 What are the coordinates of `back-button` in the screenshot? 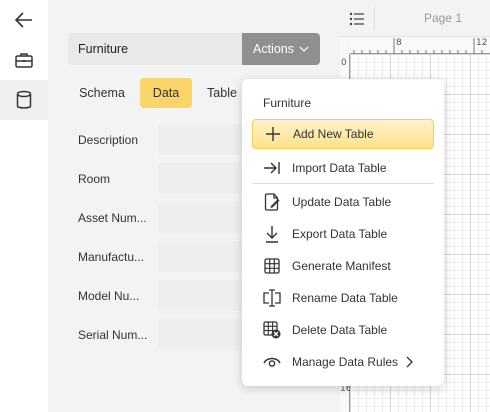 It's located at (24, 20).